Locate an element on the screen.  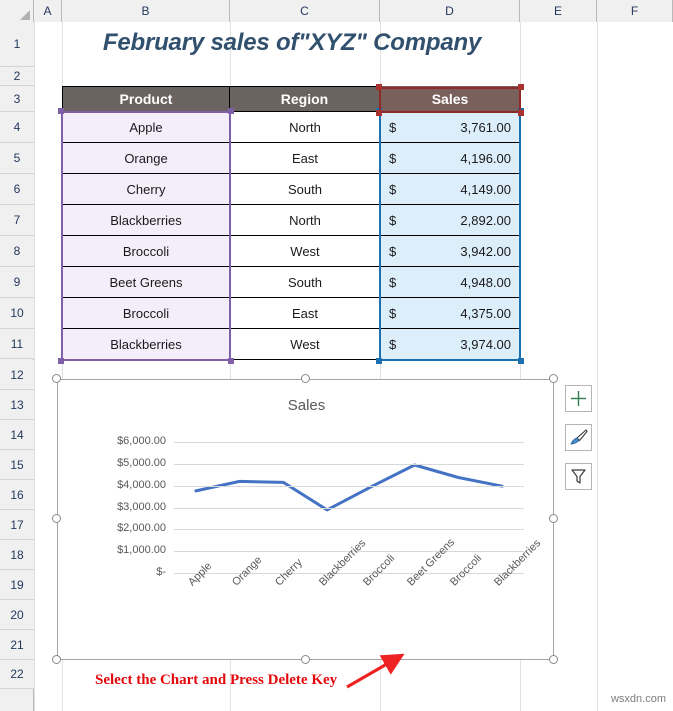
table-row: Apple North $3,761.00 is located at coordinates (291, 127).